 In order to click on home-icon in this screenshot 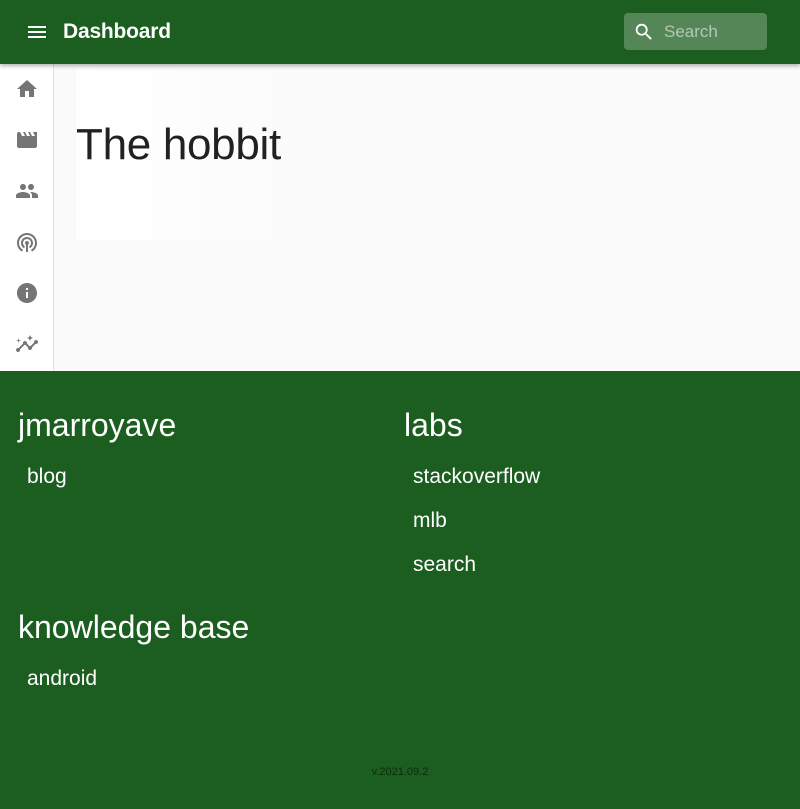, I will do `click(27, 88)`.